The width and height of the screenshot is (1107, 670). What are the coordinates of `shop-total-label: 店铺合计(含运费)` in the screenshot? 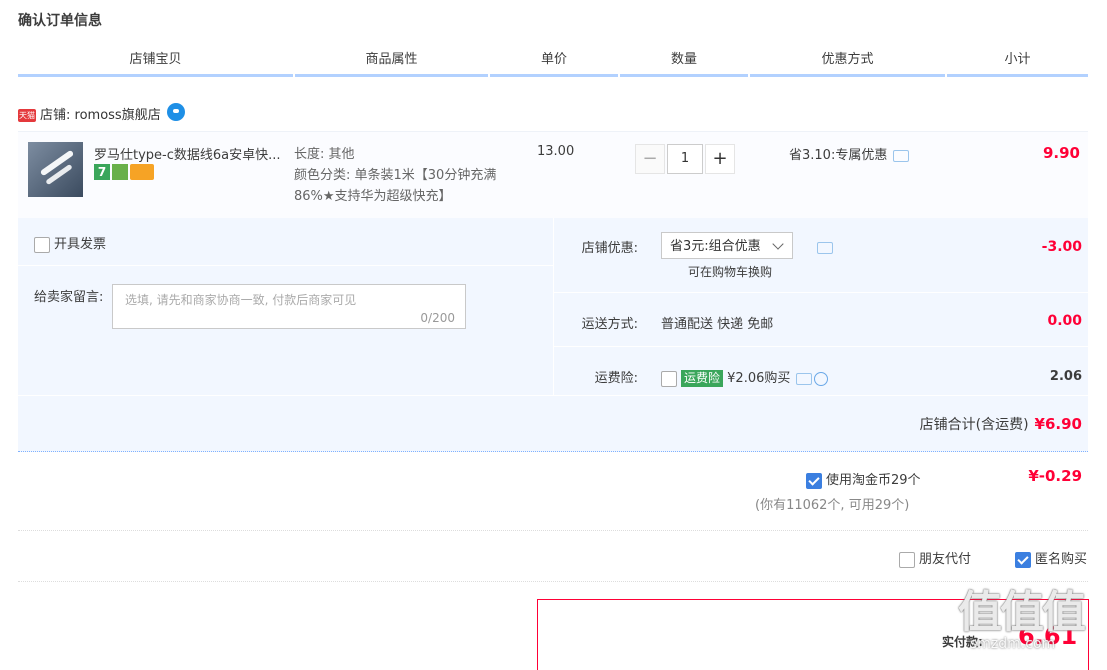 It's located at (974, 425).